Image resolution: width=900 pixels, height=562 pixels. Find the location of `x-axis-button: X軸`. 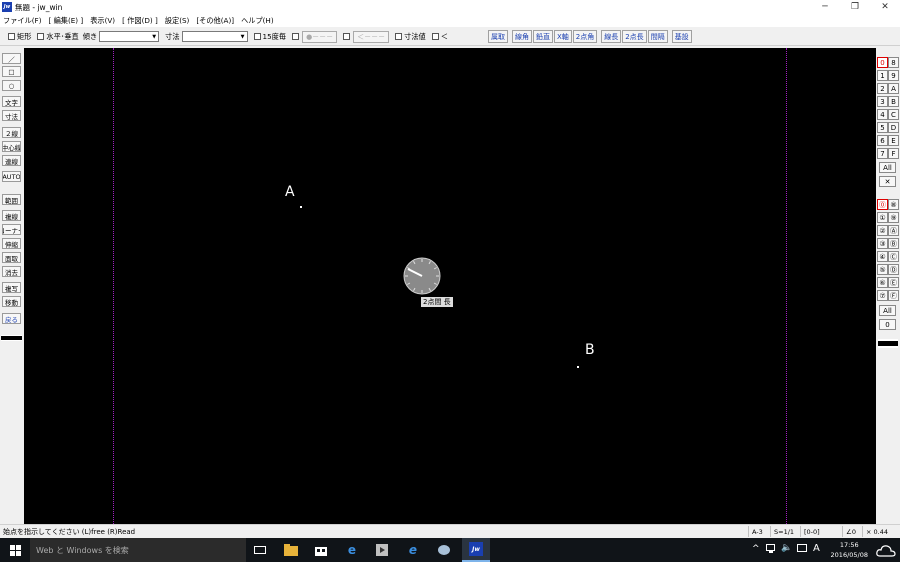

x-axis-button: X軸 is located at coordinates (562, 36).